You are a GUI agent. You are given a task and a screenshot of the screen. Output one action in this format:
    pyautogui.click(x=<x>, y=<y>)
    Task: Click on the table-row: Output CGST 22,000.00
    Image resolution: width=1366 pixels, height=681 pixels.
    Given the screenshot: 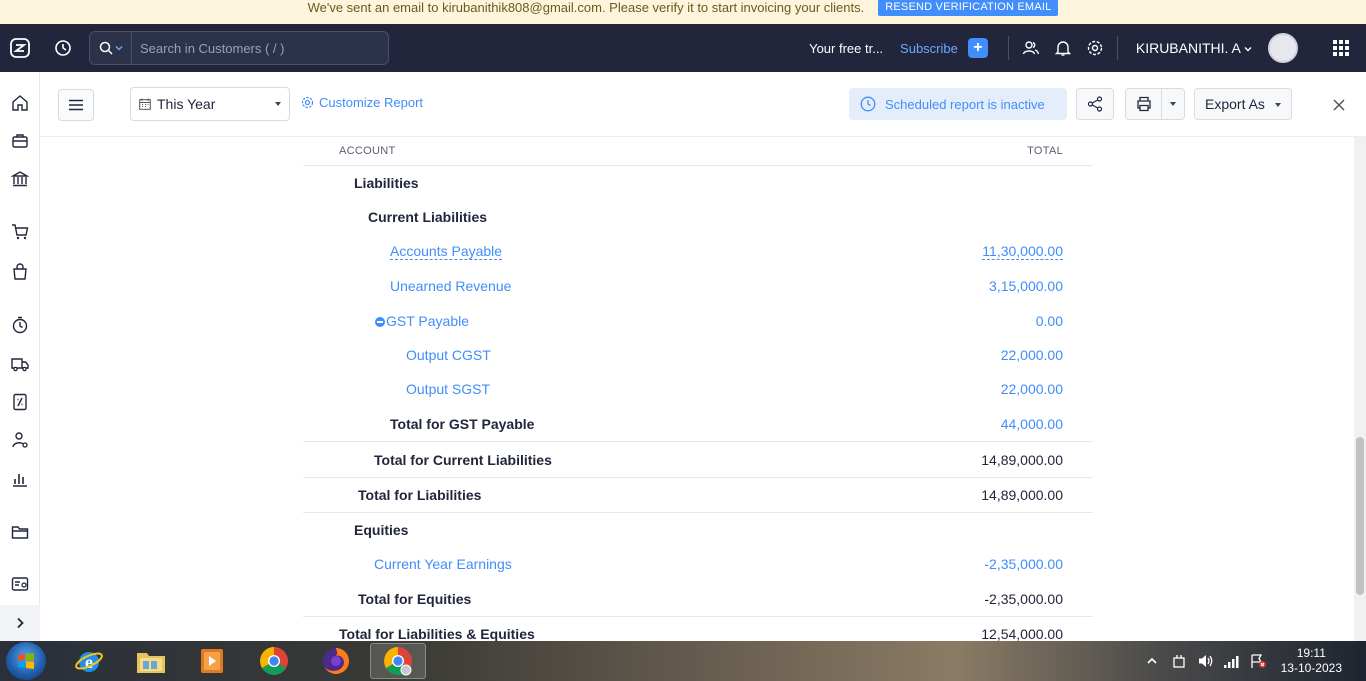 What is the action you would take?
    pyautogui.click(x=698, y=355)
    